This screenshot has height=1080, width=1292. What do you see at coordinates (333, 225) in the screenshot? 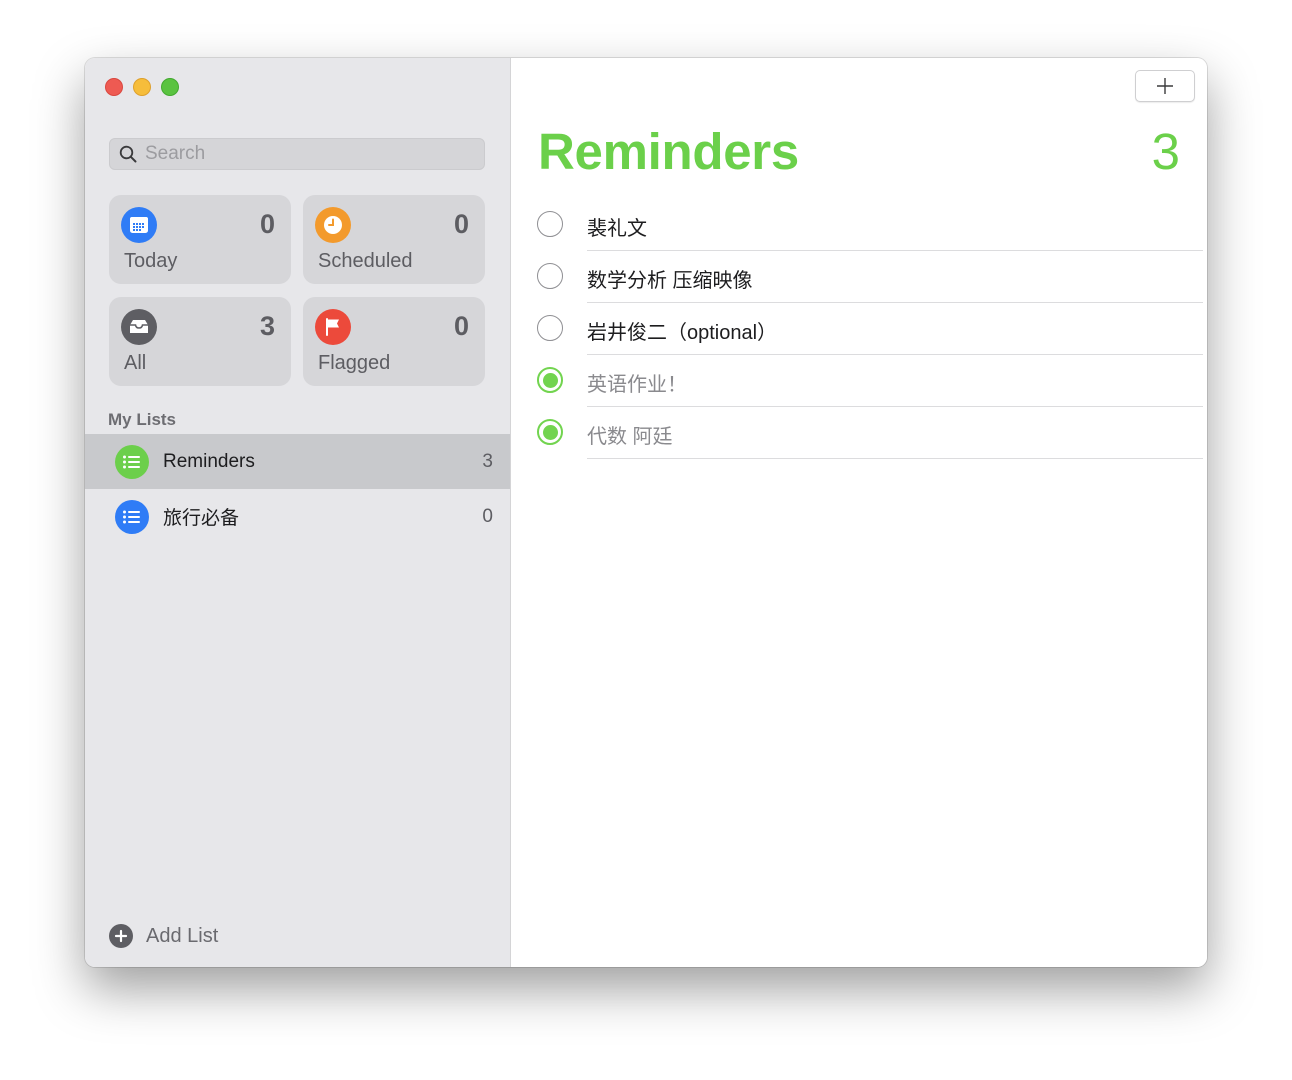
I see `clock-icon` at bounding box center [333, 225].